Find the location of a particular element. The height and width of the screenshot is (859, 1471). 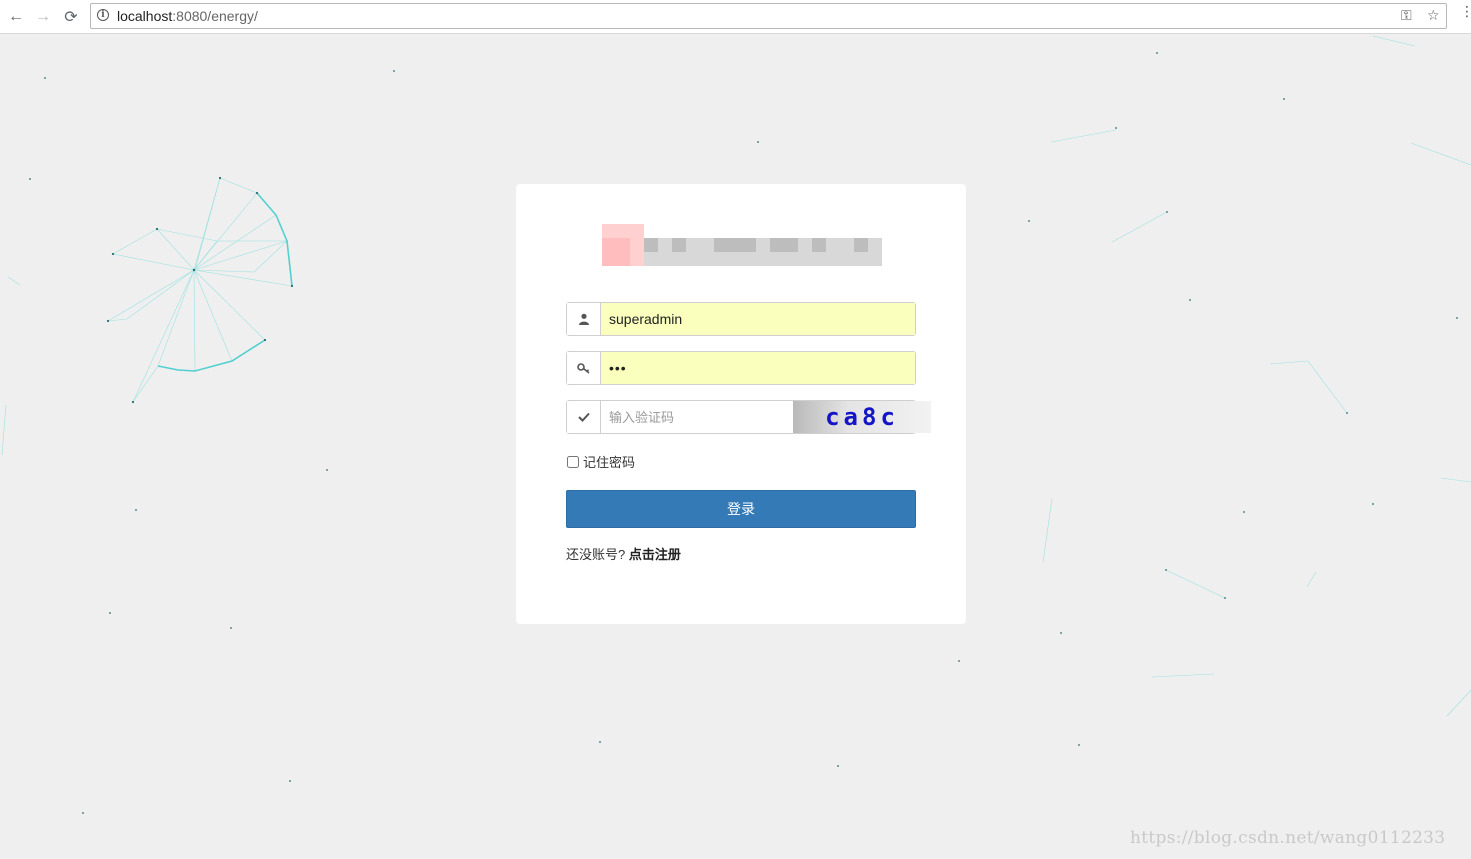

register-row: 还没账号? 点击注册 is located at coordinates (623, 553).